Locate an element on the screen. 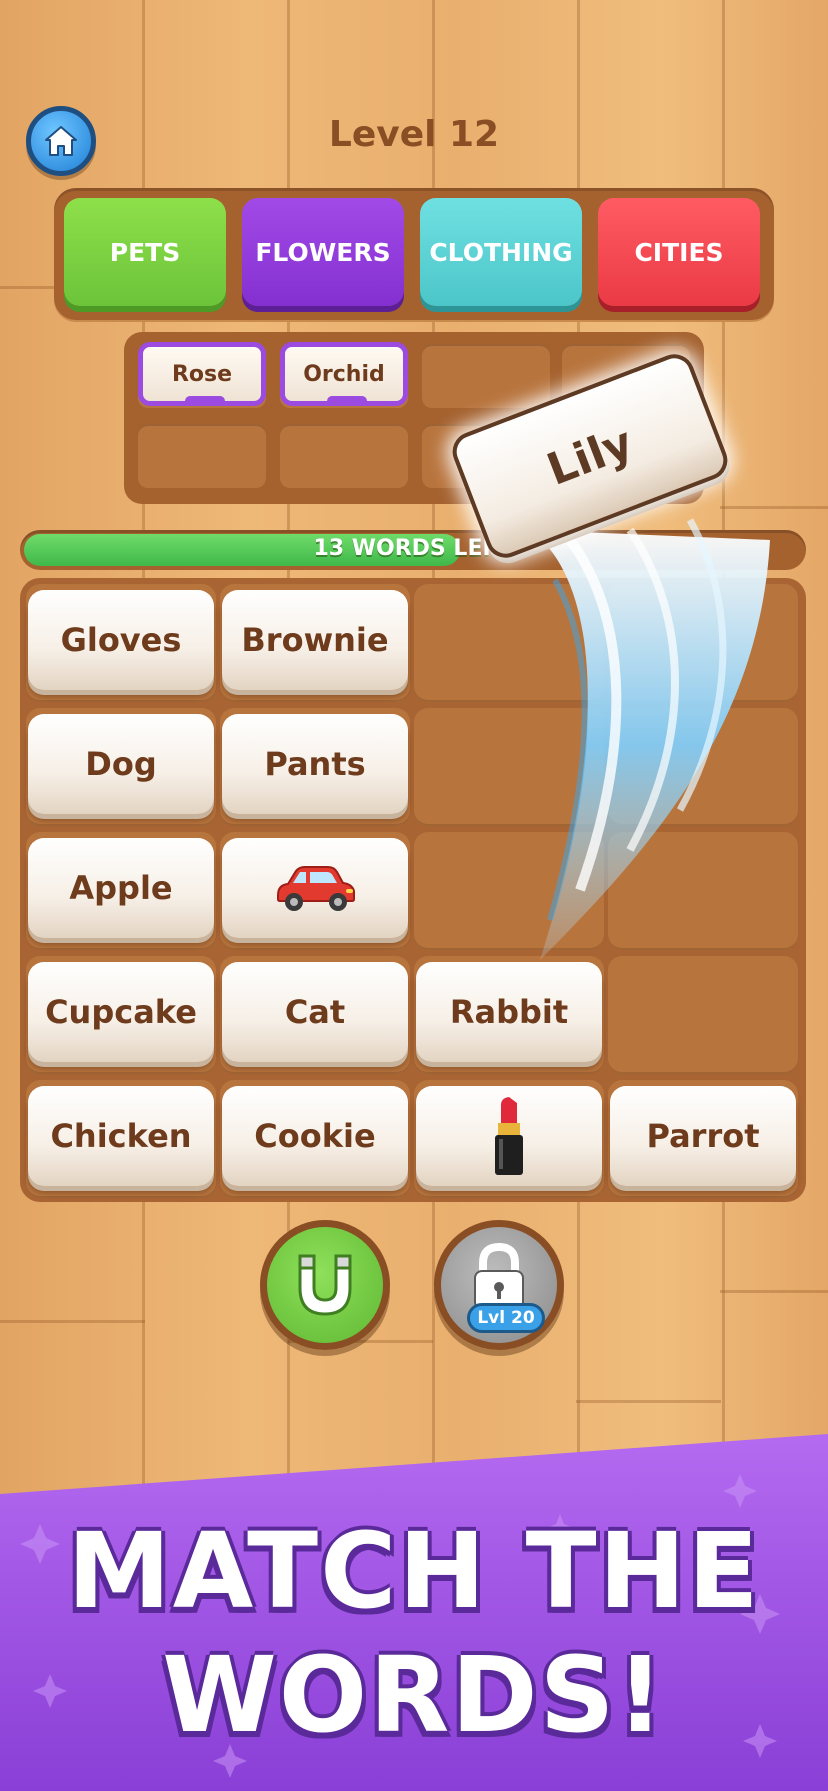 This screenshot has width=828, height=1791. magnet-powerup-button is located at coordinates (325, 1285).